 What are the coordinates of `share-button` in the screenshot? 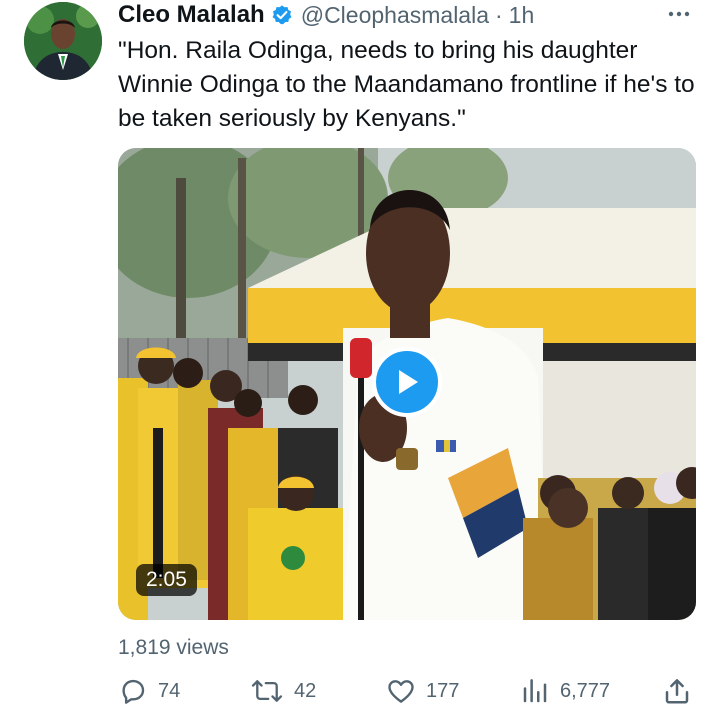 It's located at (677, 691).